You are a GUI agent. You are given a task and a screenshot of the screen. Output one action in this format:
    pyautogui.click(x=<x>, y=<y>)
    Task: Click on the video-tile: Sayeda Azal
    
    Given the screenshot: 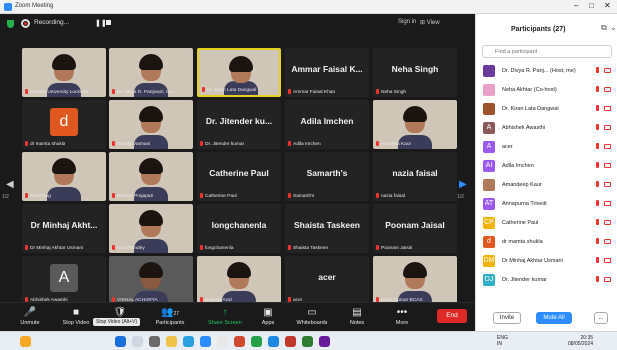 What is the action you would take?
    pyautogui.click(x=239, y=280)
    